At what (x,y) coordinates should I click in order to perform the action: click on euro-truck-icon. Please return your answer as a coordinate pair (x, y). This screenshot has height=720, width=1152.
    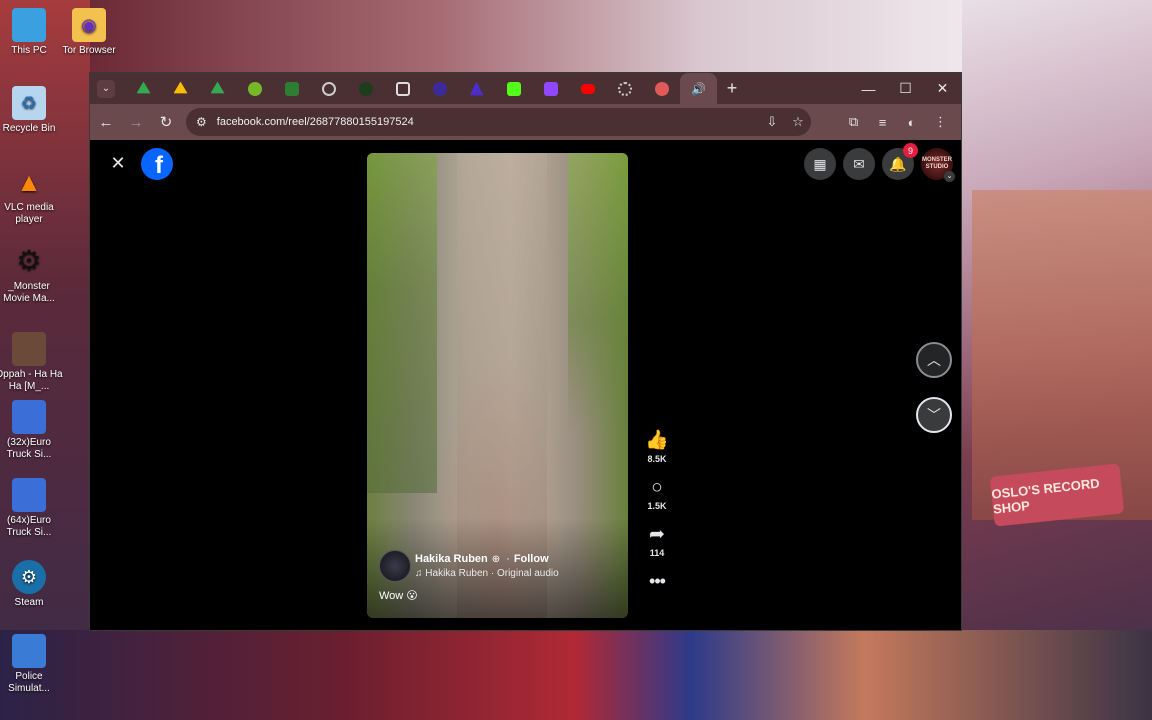
    Looking at the image, I should click on (29, 417).